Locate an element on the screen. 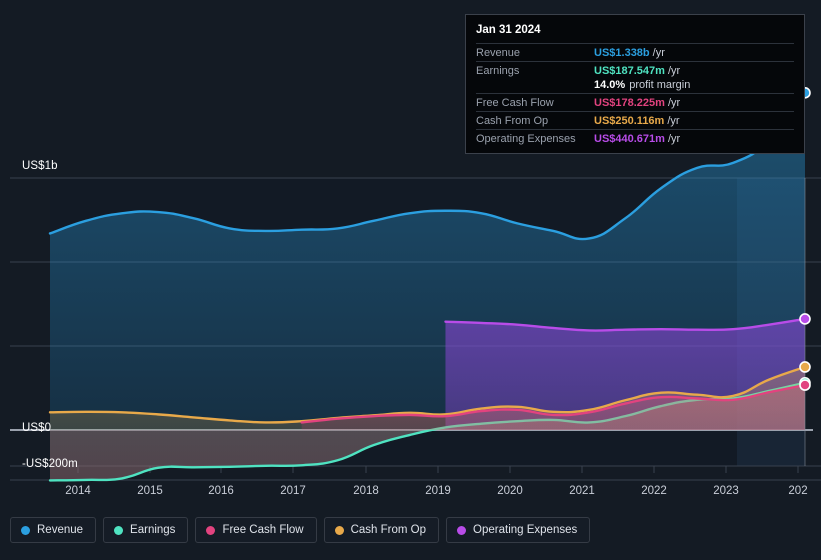 The image size is (821, 560). tooltip-row-key: Earnings is located at coordinates (498, 71).